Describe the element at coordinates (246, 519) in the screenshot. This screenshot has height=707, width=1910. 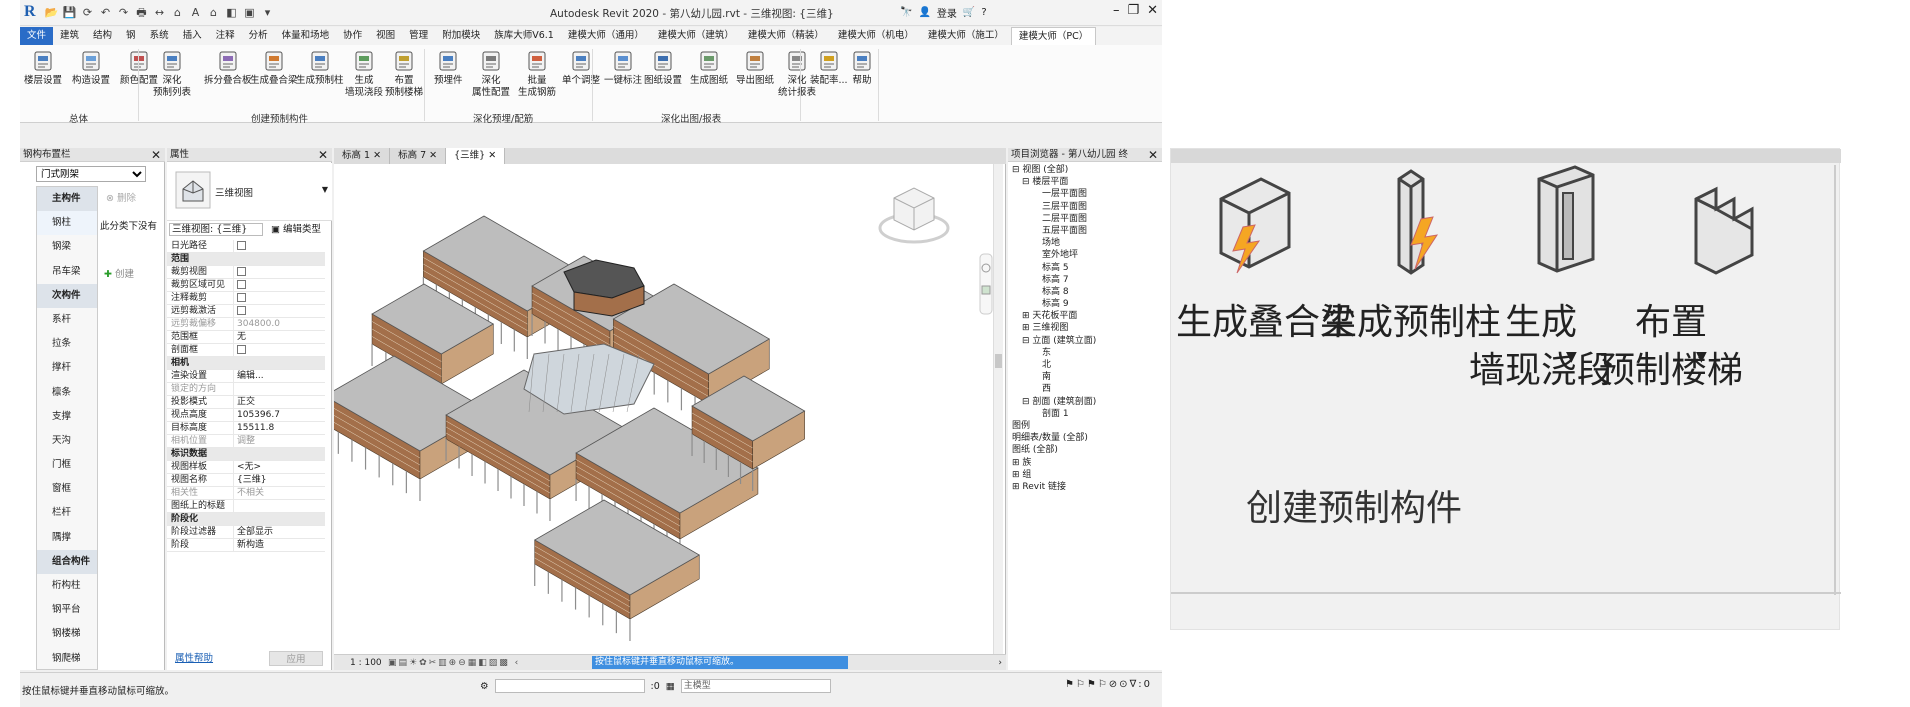
I see `property-section: 阶段化` at that location.